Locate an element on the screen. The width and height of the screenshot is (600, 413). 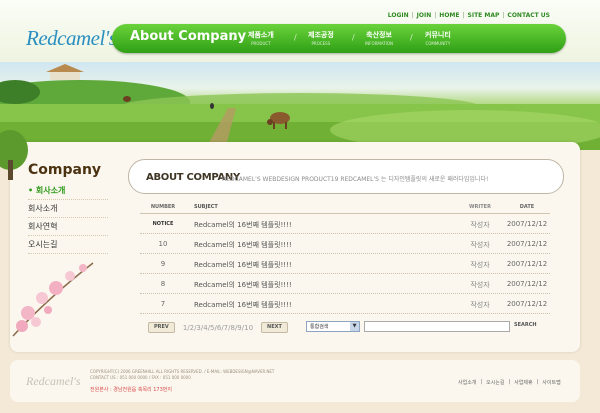
header-writer: WRITER is located at coordinates (480, 207).